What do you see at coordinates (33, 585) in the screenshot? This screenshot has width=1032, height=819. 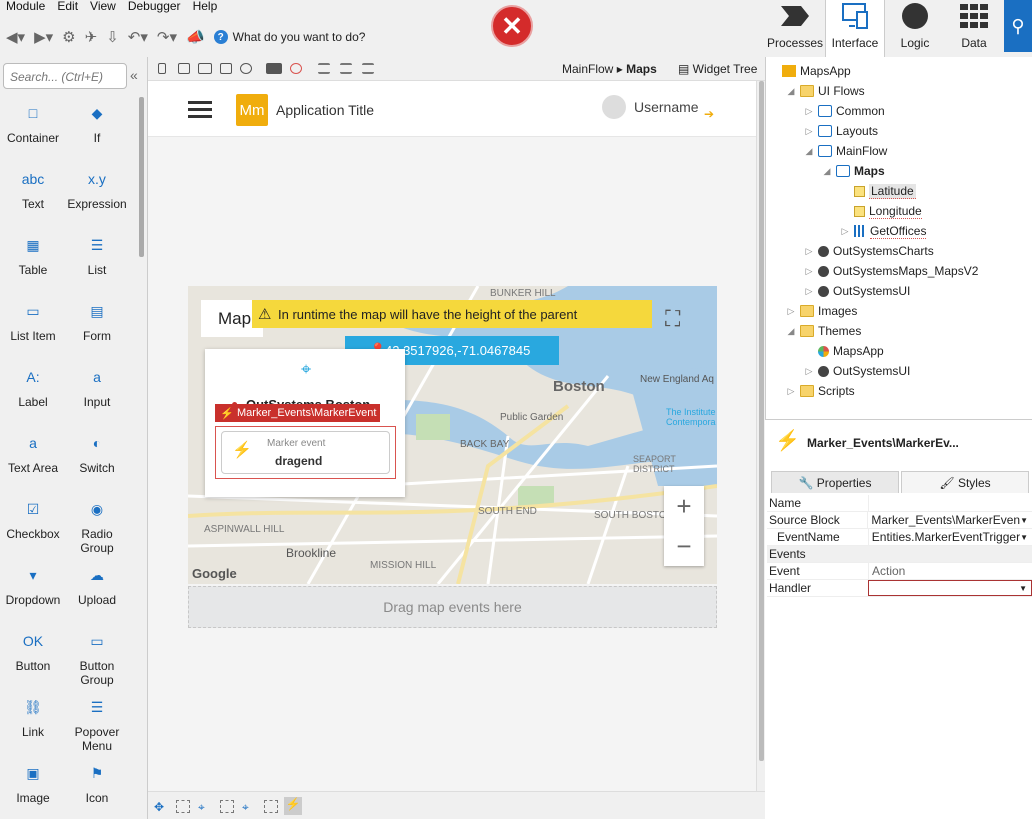 I see `widget-dropdown: ▾ Dropdown` at bounding box center [33, 585].